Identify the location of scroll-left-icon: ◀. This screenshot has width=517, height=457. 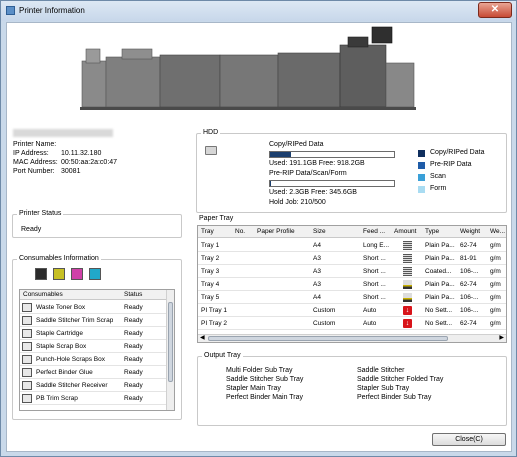
(202, 337).